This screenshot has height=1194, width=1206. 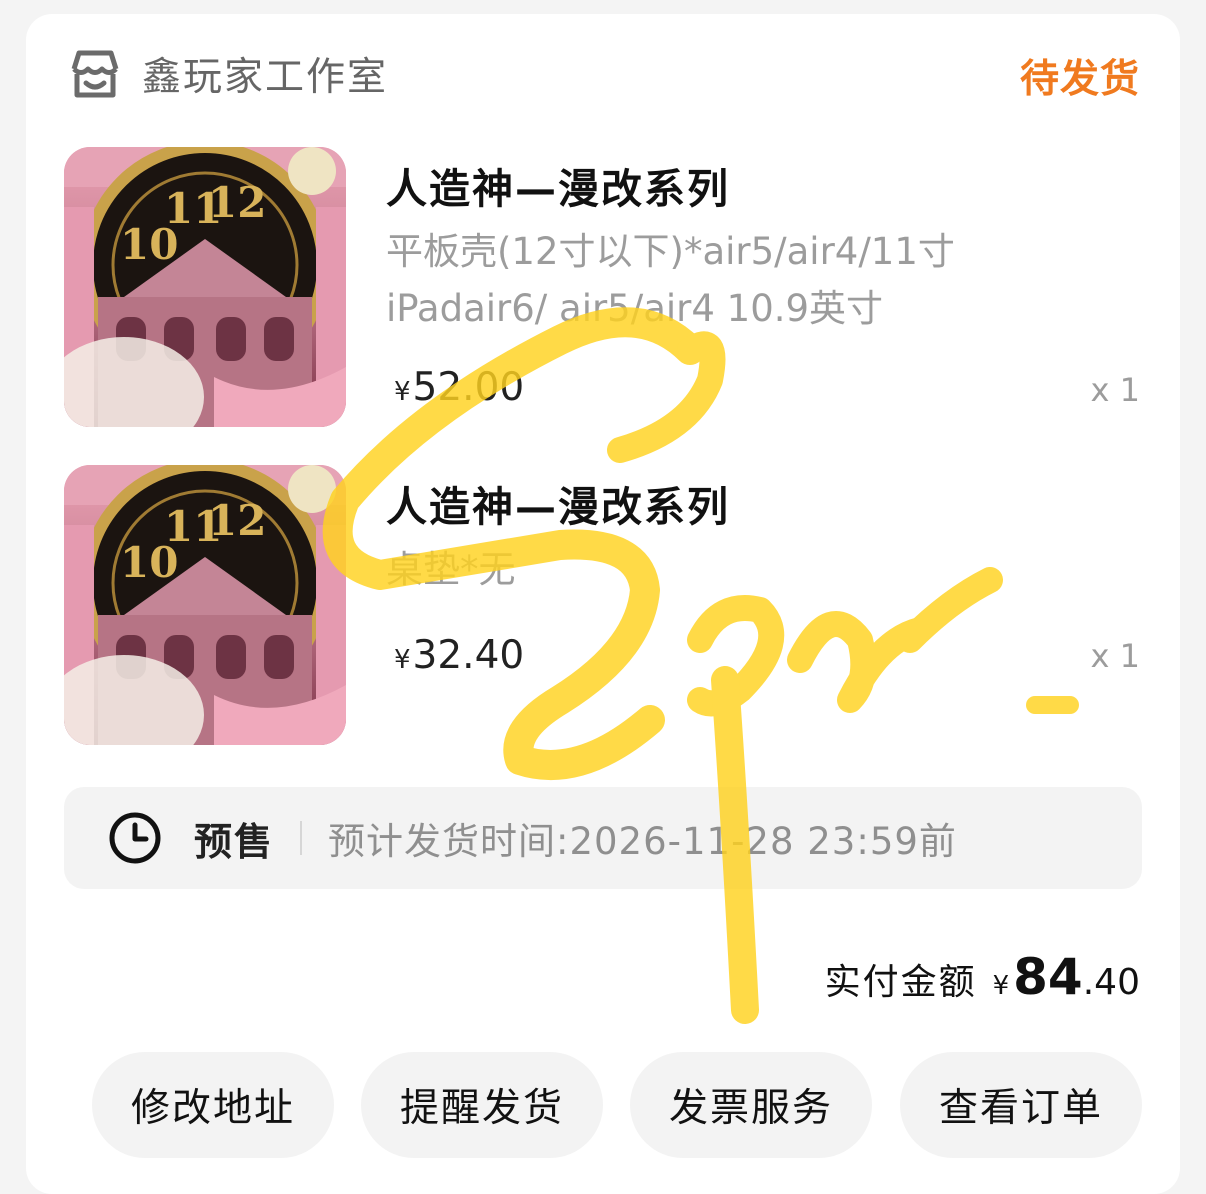 What do you see at coordinates (451, 569) in the screenshot?
I see `item-spec-line: 桌垫*无` at bounding box center [451, 569].